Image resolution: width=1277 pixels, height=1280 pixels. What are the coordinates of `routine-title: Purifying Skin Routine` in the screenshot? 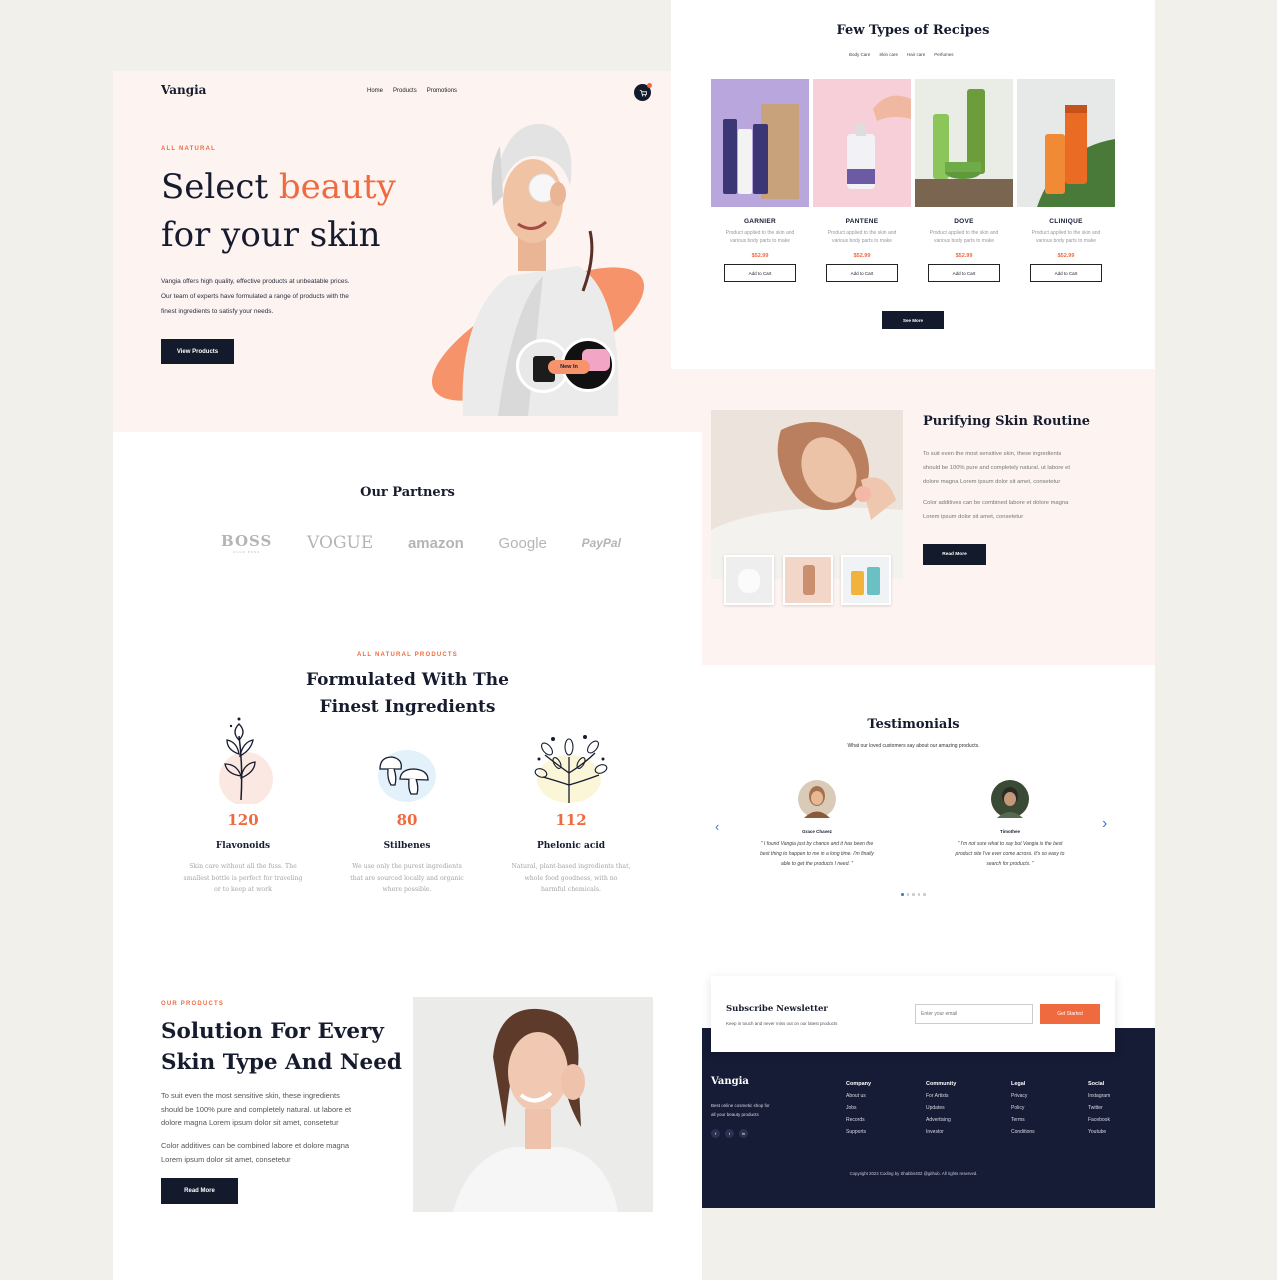 It's located at (1007, 421).